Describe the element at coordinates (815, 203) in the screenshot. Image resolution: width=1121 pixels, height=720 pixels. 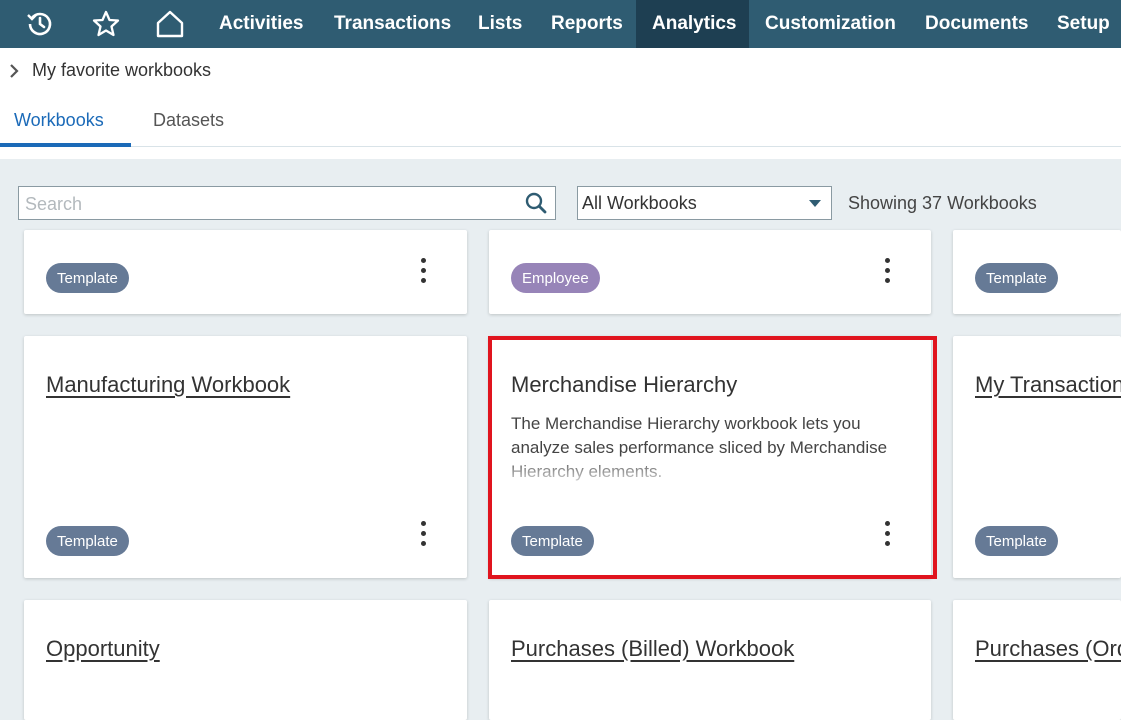
I see `caret-down-icon` at that location.